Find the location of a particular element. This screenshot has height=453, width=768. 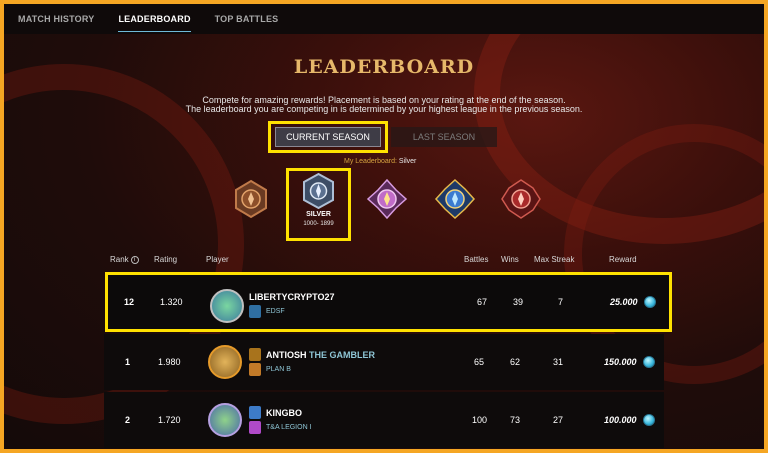

header-rating: Rating is located at coordinates (166, 259).